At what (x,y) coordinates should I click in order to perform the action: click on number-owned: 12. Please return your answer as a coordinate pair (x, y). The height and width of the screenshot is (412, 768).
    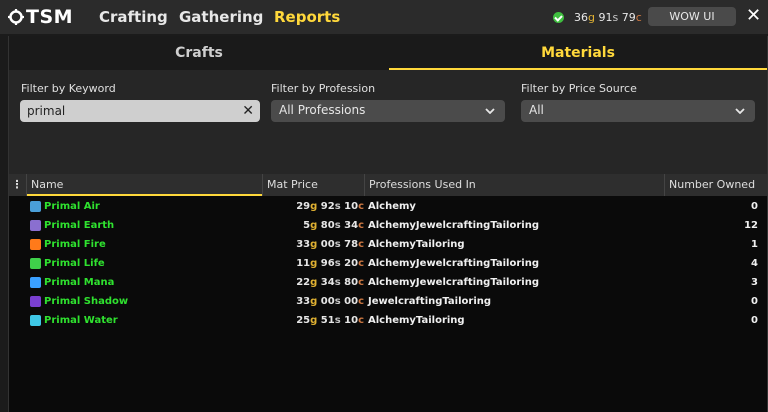
    Looking at the image, I should click on (751, 225).